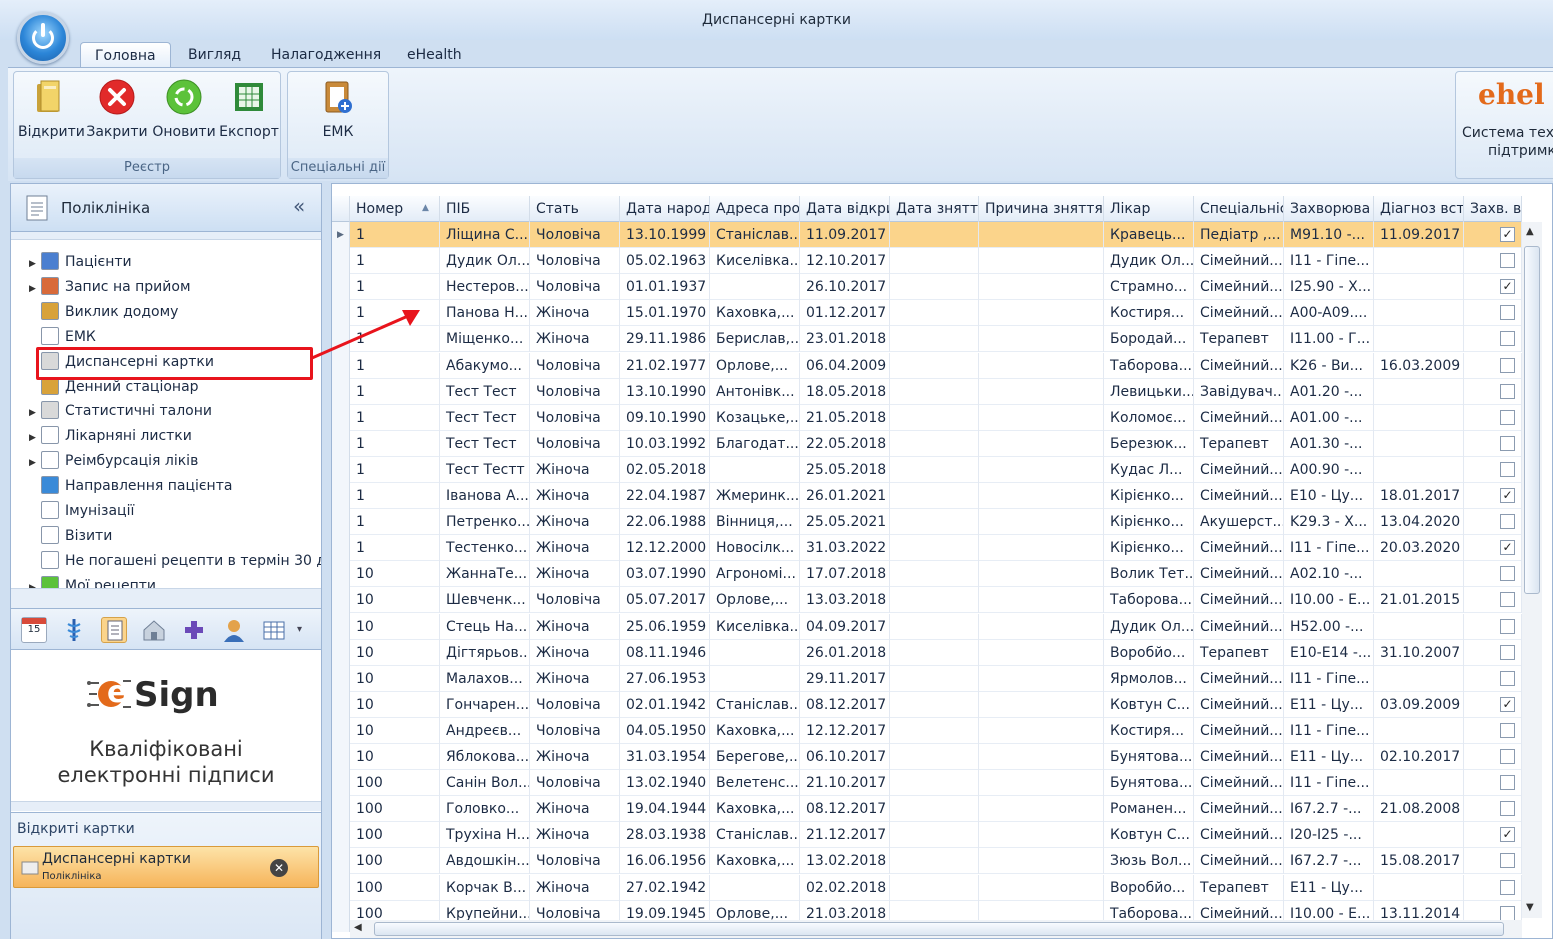 This screenshot has width=1553, height=939. I want to click on close-card-icon: ✕, so click(279, 868).